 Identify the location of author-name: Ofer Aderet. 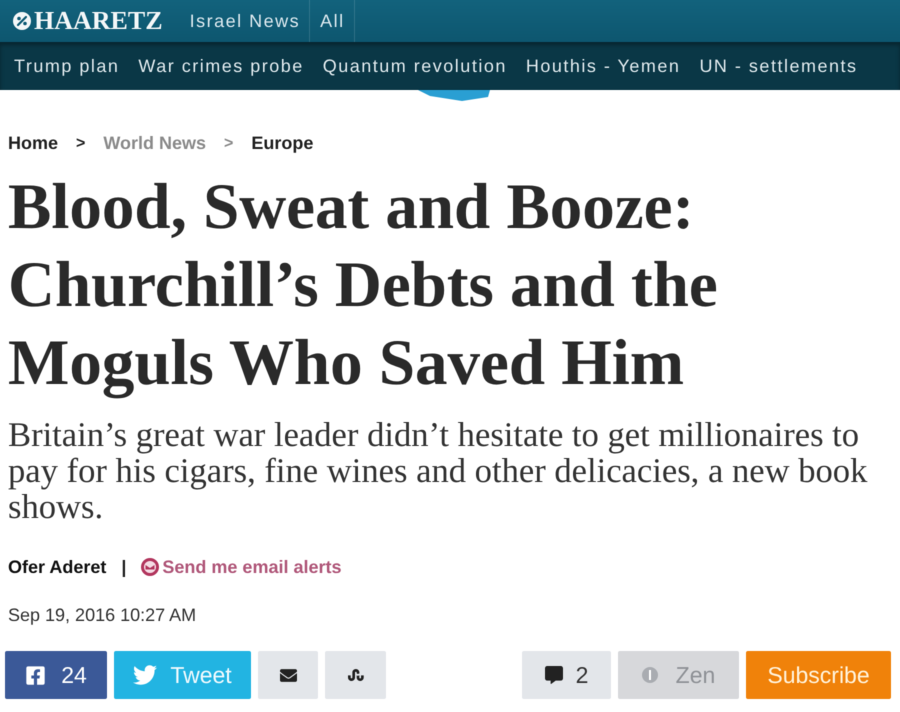
(57, 567).